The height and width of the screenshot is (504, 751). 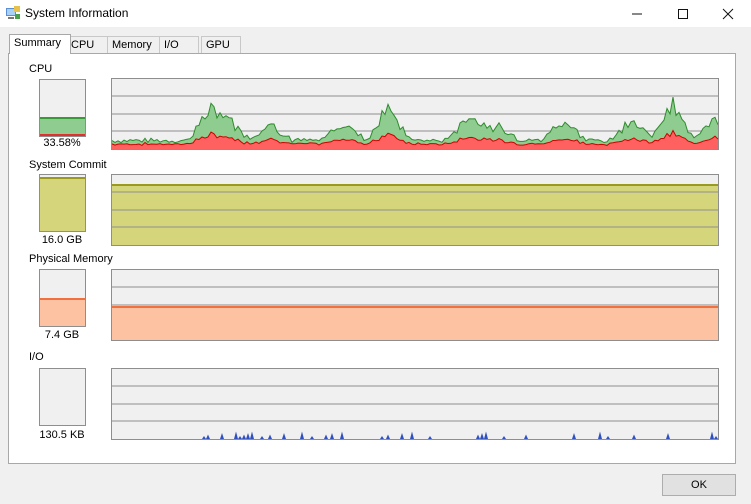 I want to click on tab-summary: Summary, so click(x=40, y=44).